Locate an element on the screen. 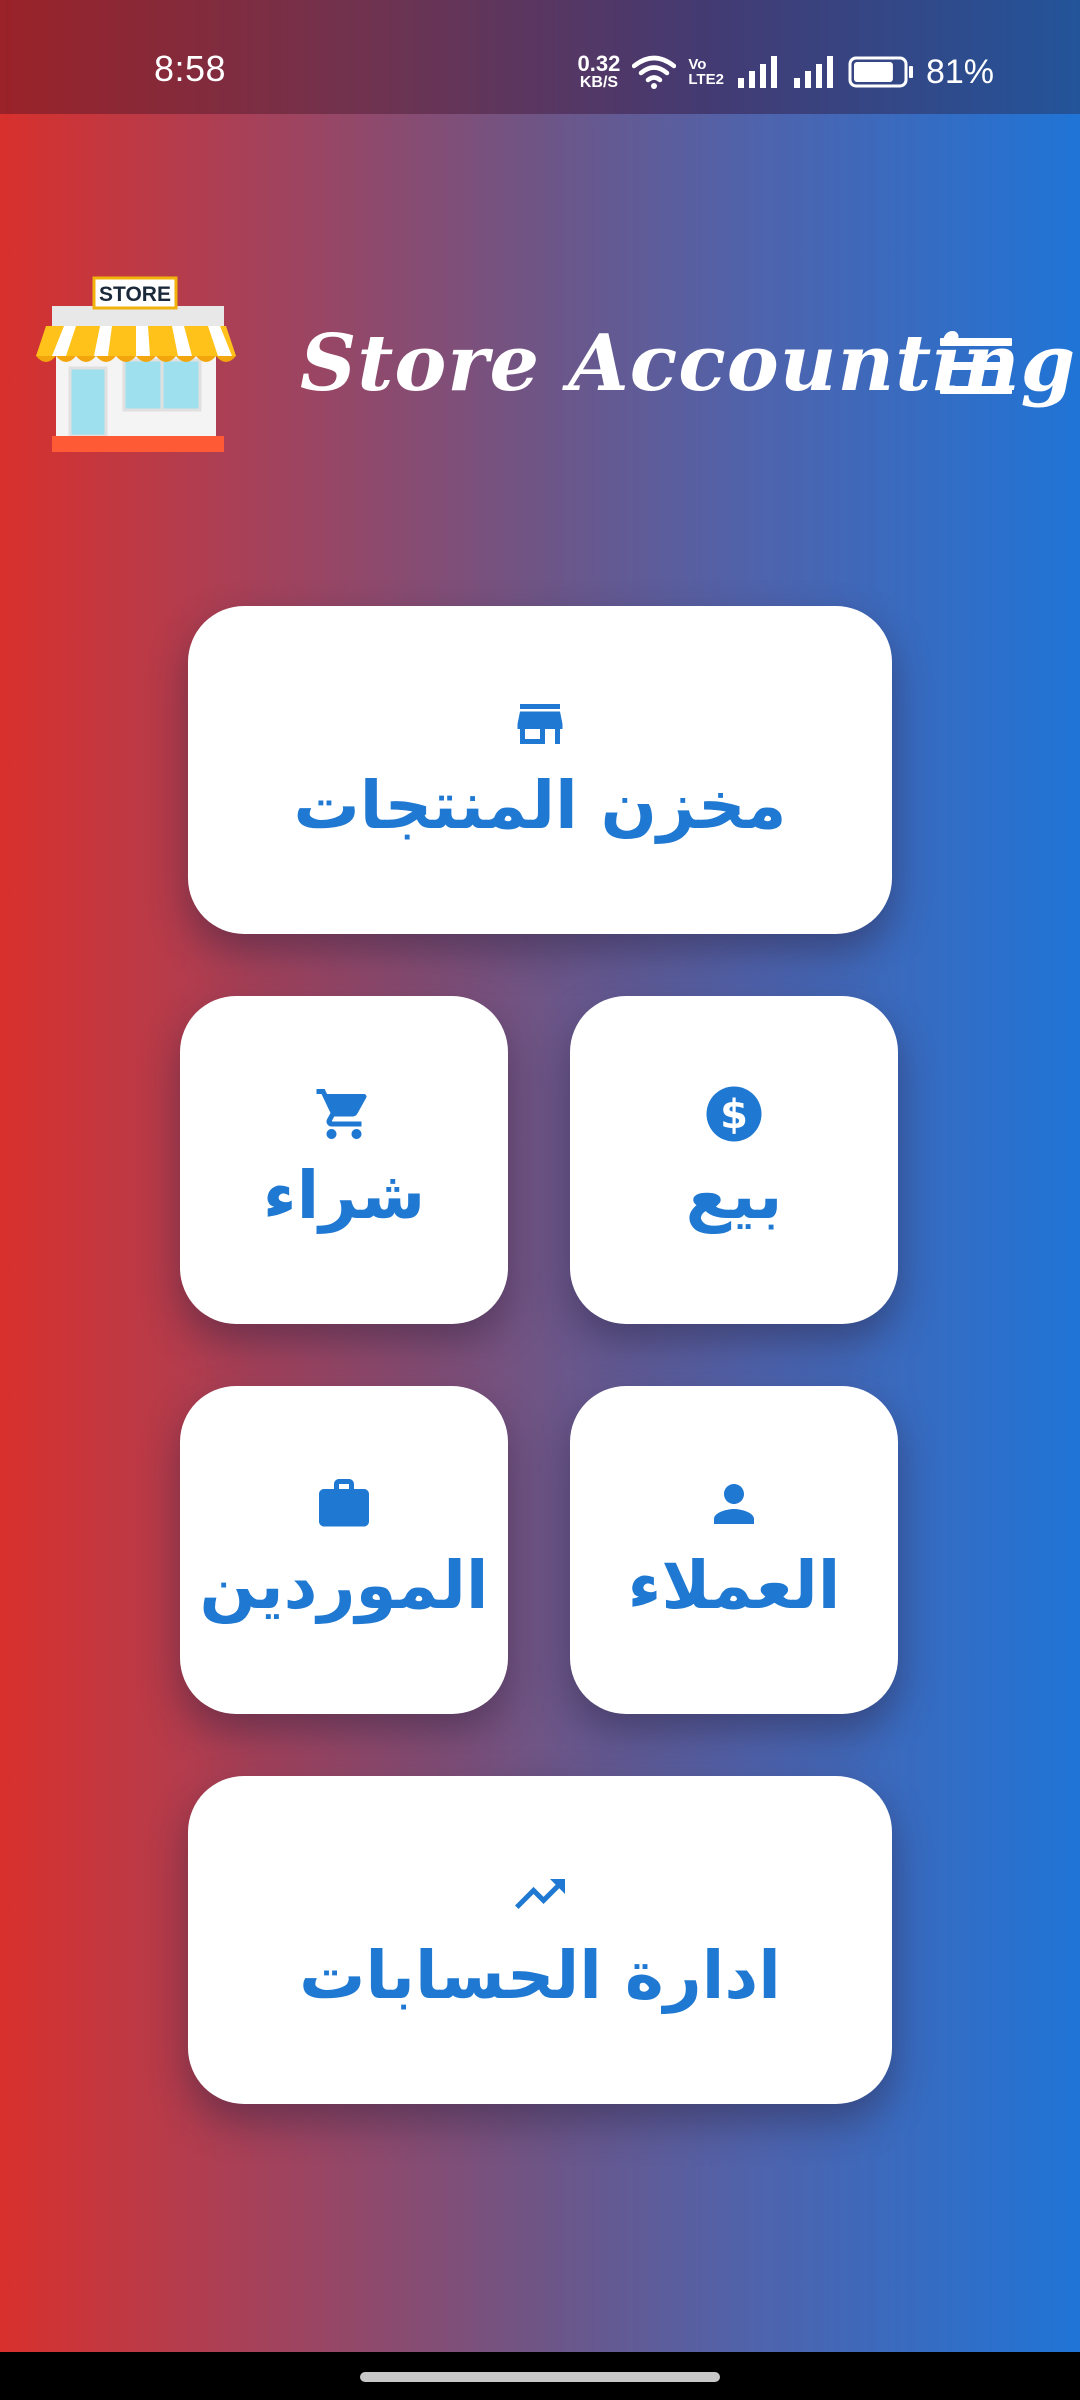 The width and height of the screenshot is (1080, 2400). network-speed-unit: KB/S is located at coordinates (599, 82).